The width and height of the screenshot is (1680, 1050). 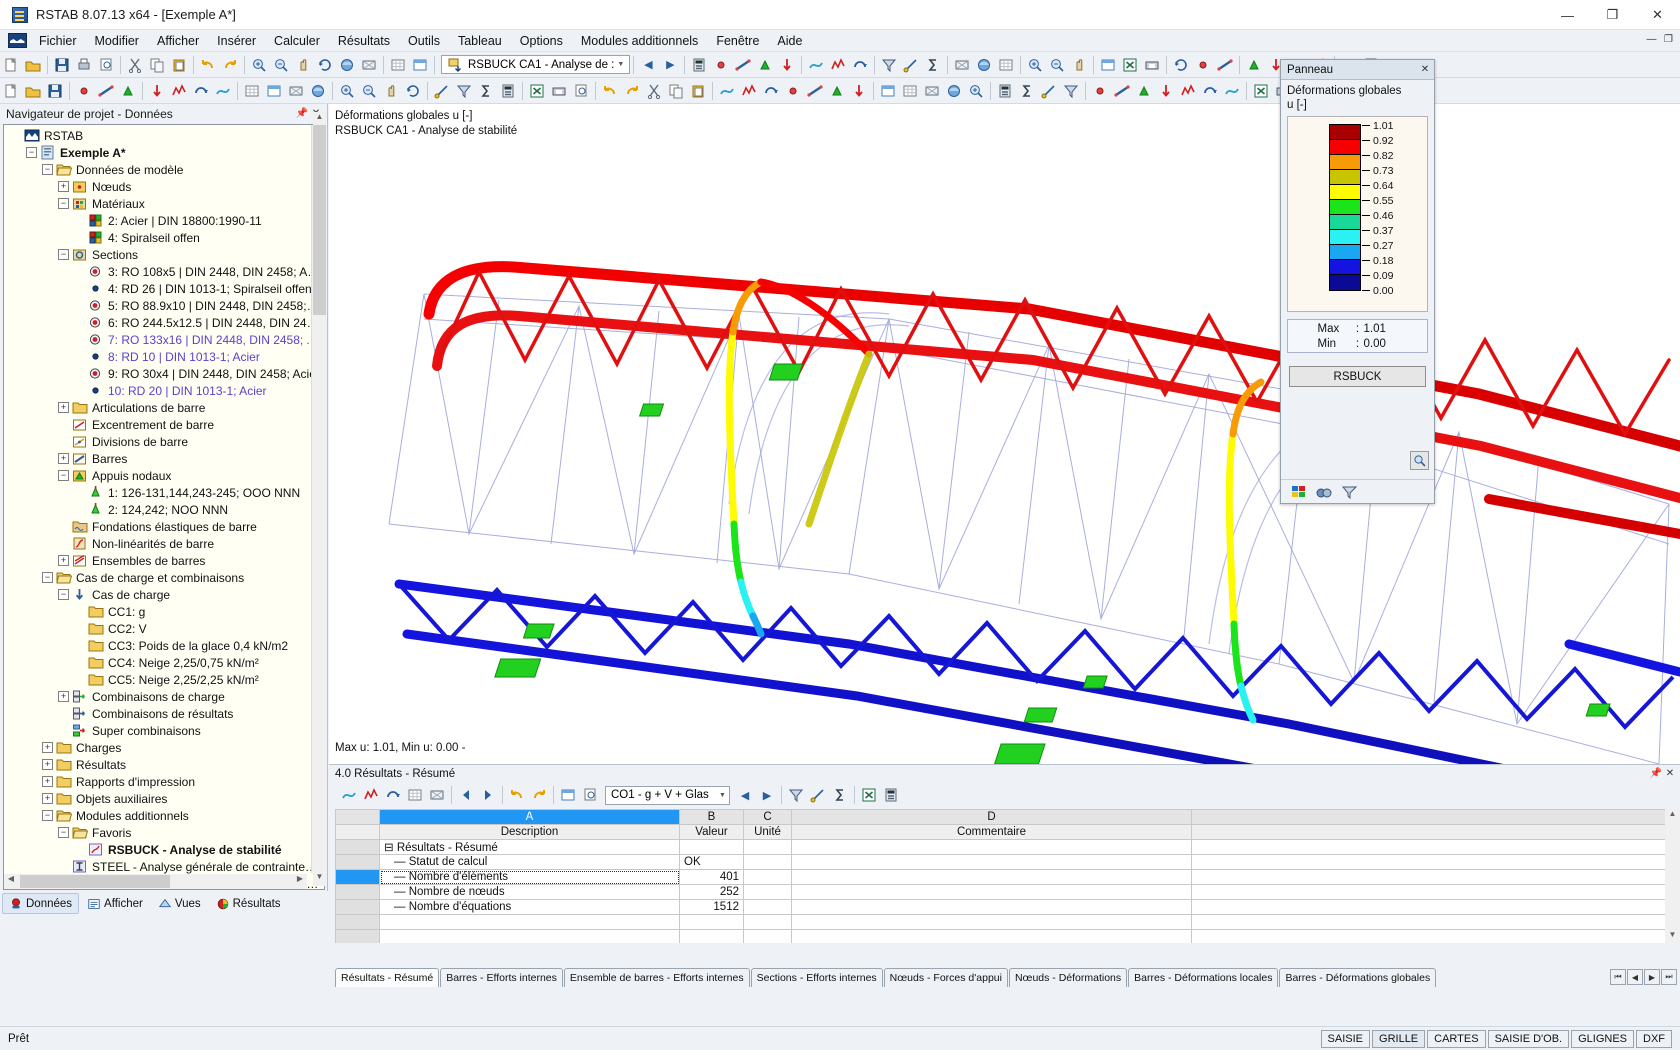 I want to click on minimize-button: —, so click(x=1567, y=15).